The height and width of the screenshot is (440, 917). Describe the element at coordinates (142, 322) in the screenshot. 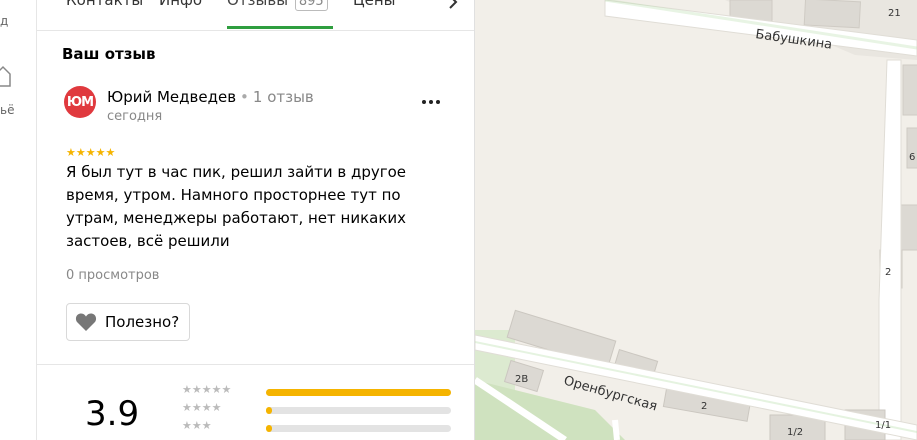

I see `helpful-label: Полезно?` at that location.